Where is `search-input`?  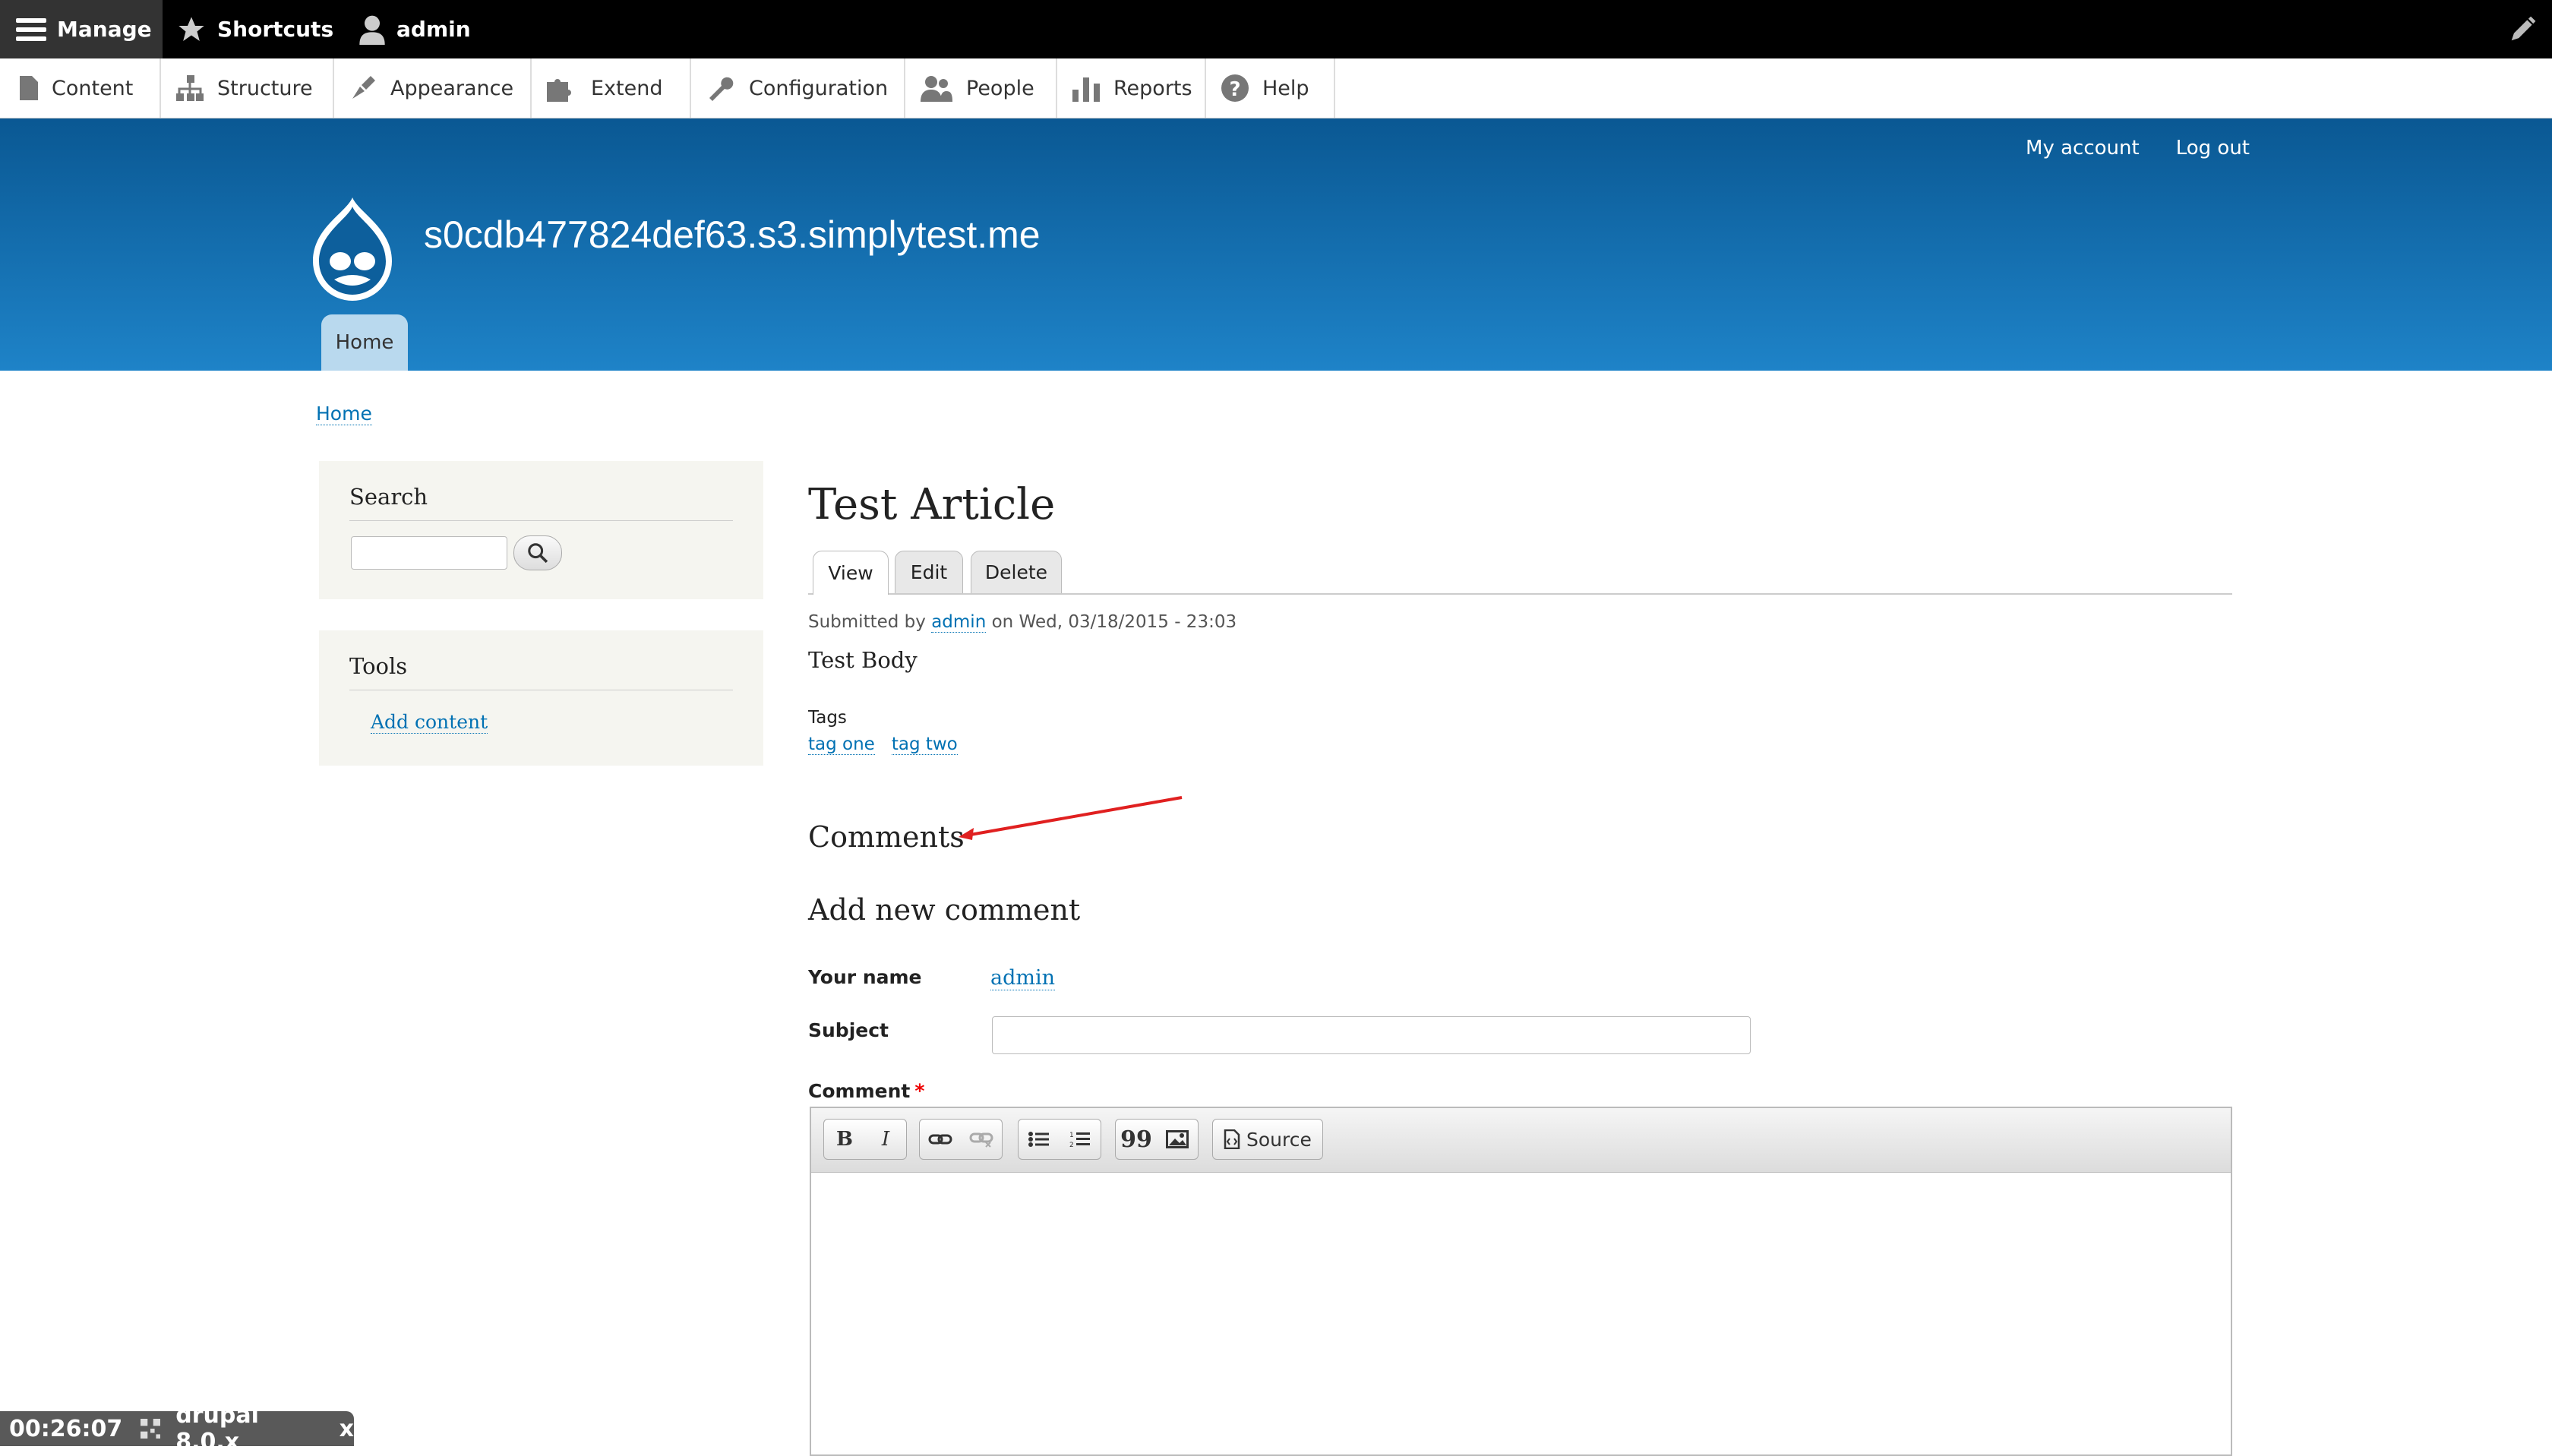
search-input is located at coordinates (429, 553).